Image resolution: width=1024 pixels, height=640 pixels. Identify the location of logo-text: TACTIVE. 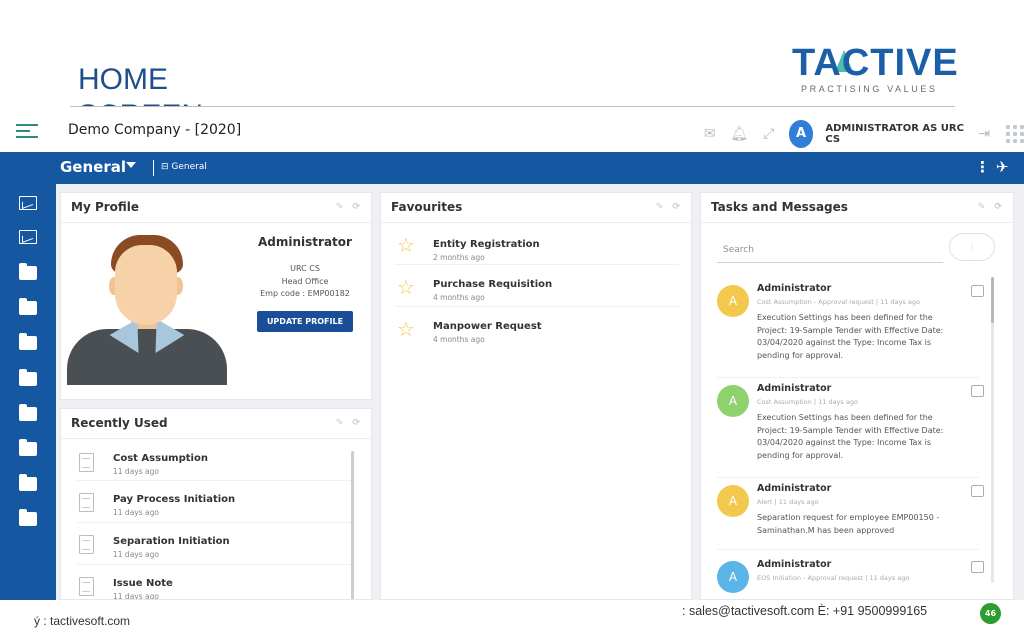
(875, 63).